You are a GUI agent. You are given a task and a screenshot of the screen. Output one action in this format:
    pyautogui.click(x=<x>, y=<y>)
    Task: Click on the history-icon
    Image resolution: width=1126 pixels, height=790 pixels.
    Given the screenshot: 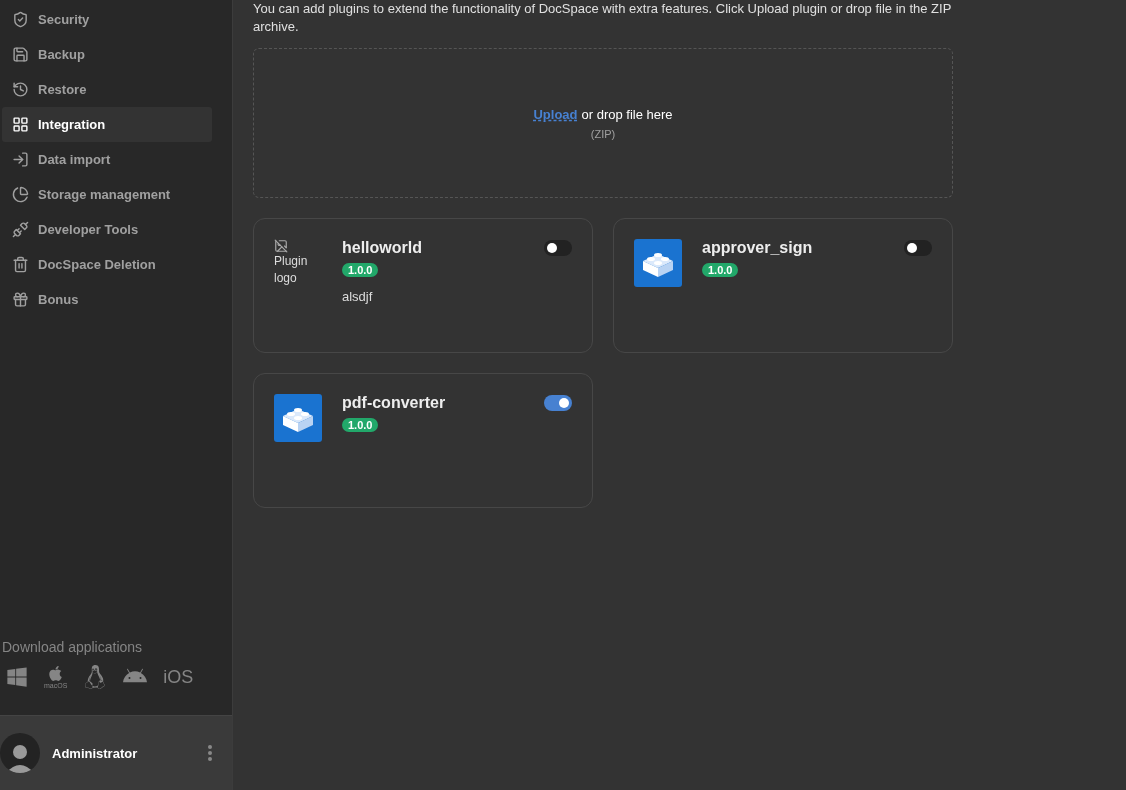 What is the action you would take?
    pyautogui.click(x=20, y=89)
    